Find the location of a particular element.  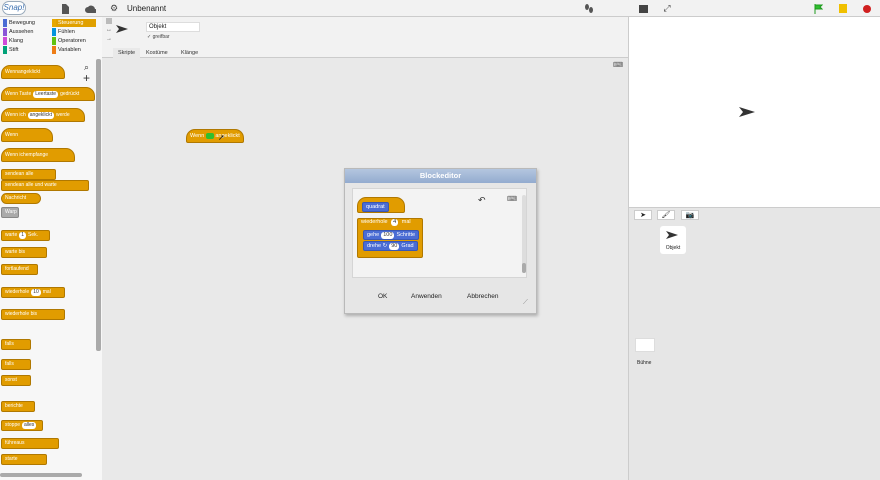

block-slot: Leertaste is located at coordinates (46, 94).